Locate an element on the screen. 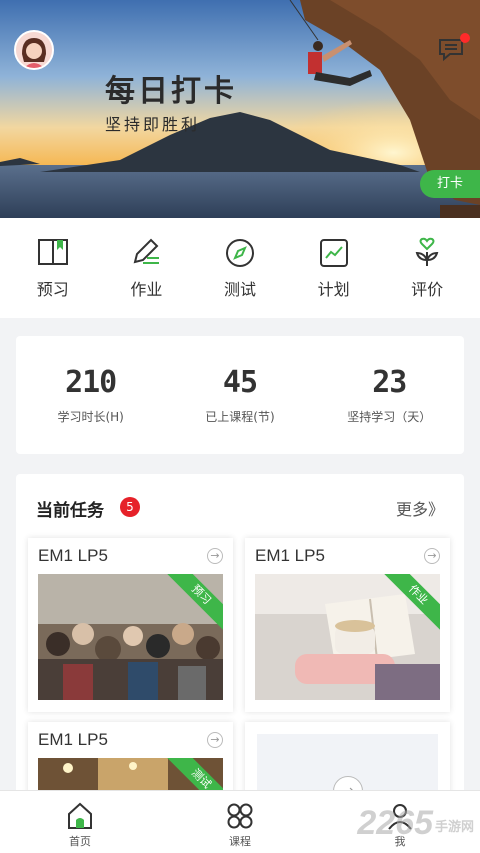 The image size is (480, 853). nav-label: 课程 is located at coordinates (240, 841).